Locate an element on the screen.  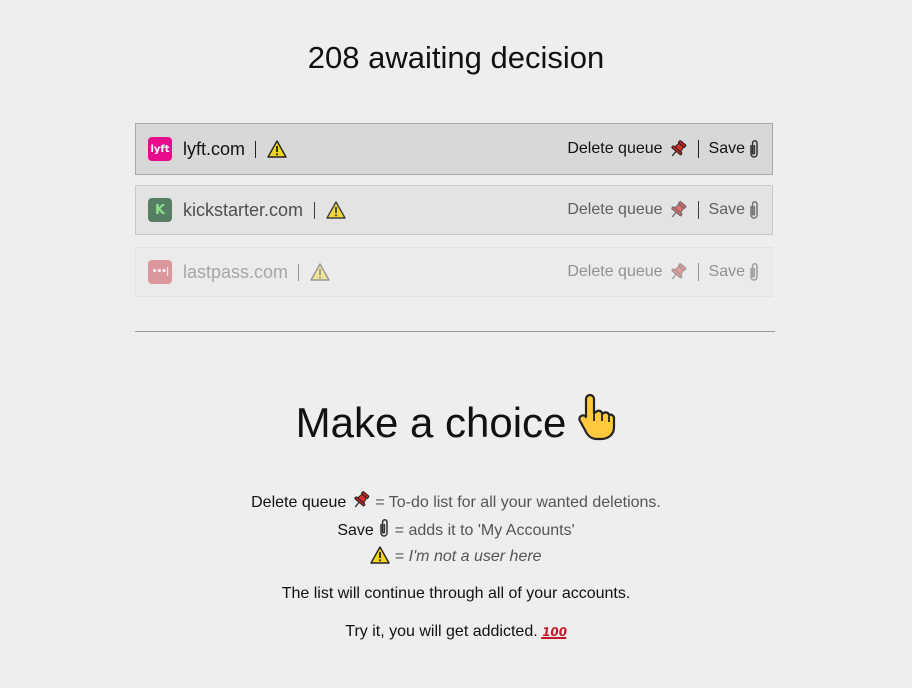
page-title: 208 awaiting decision is located at coordinates (456, 57).